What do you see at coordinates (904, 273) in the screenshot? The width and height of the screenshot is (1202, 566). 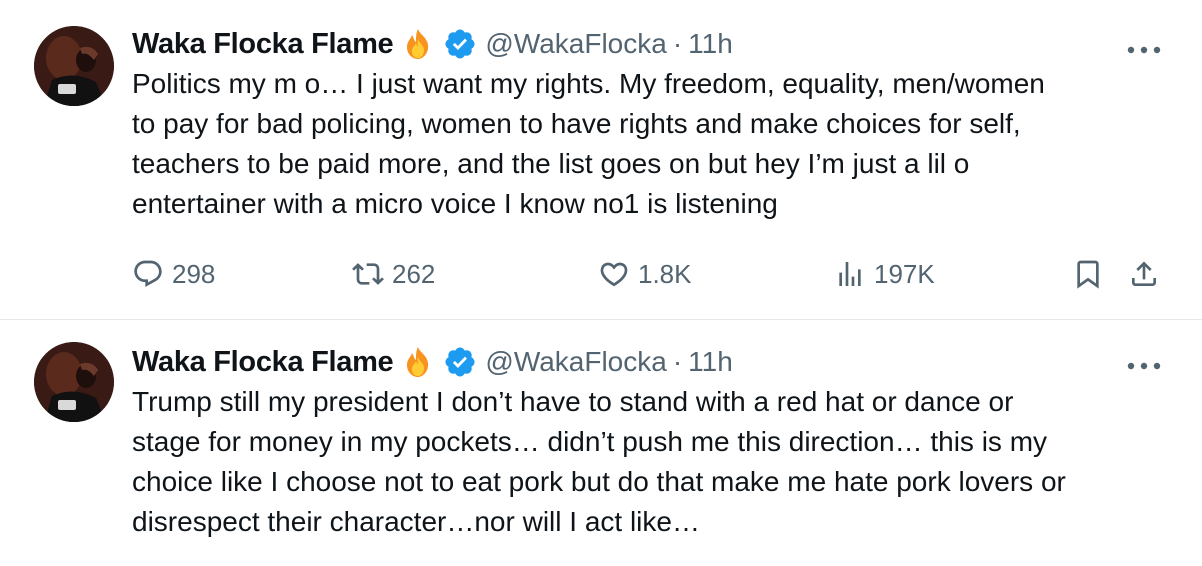 I see `views-count: 197K` at bounding box center [904, 273].